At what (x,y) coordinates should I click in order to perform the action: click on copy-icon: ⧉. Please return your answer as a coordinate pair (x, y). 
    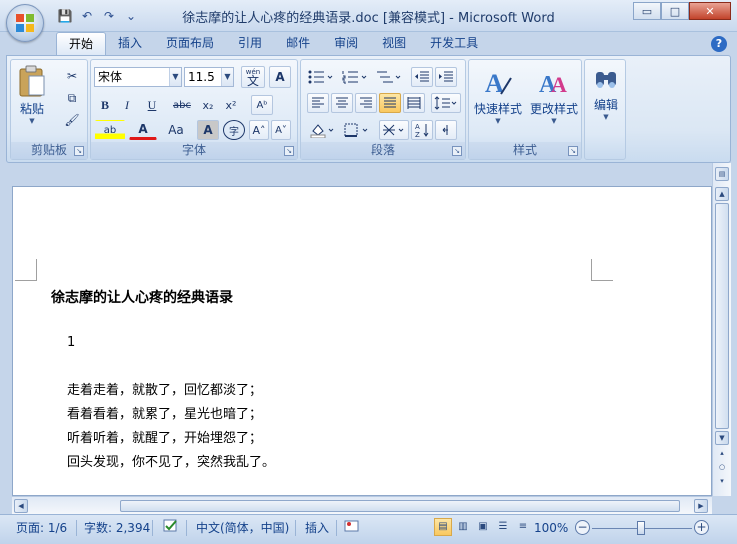
    Looking at the image, I should click on (72, 98).